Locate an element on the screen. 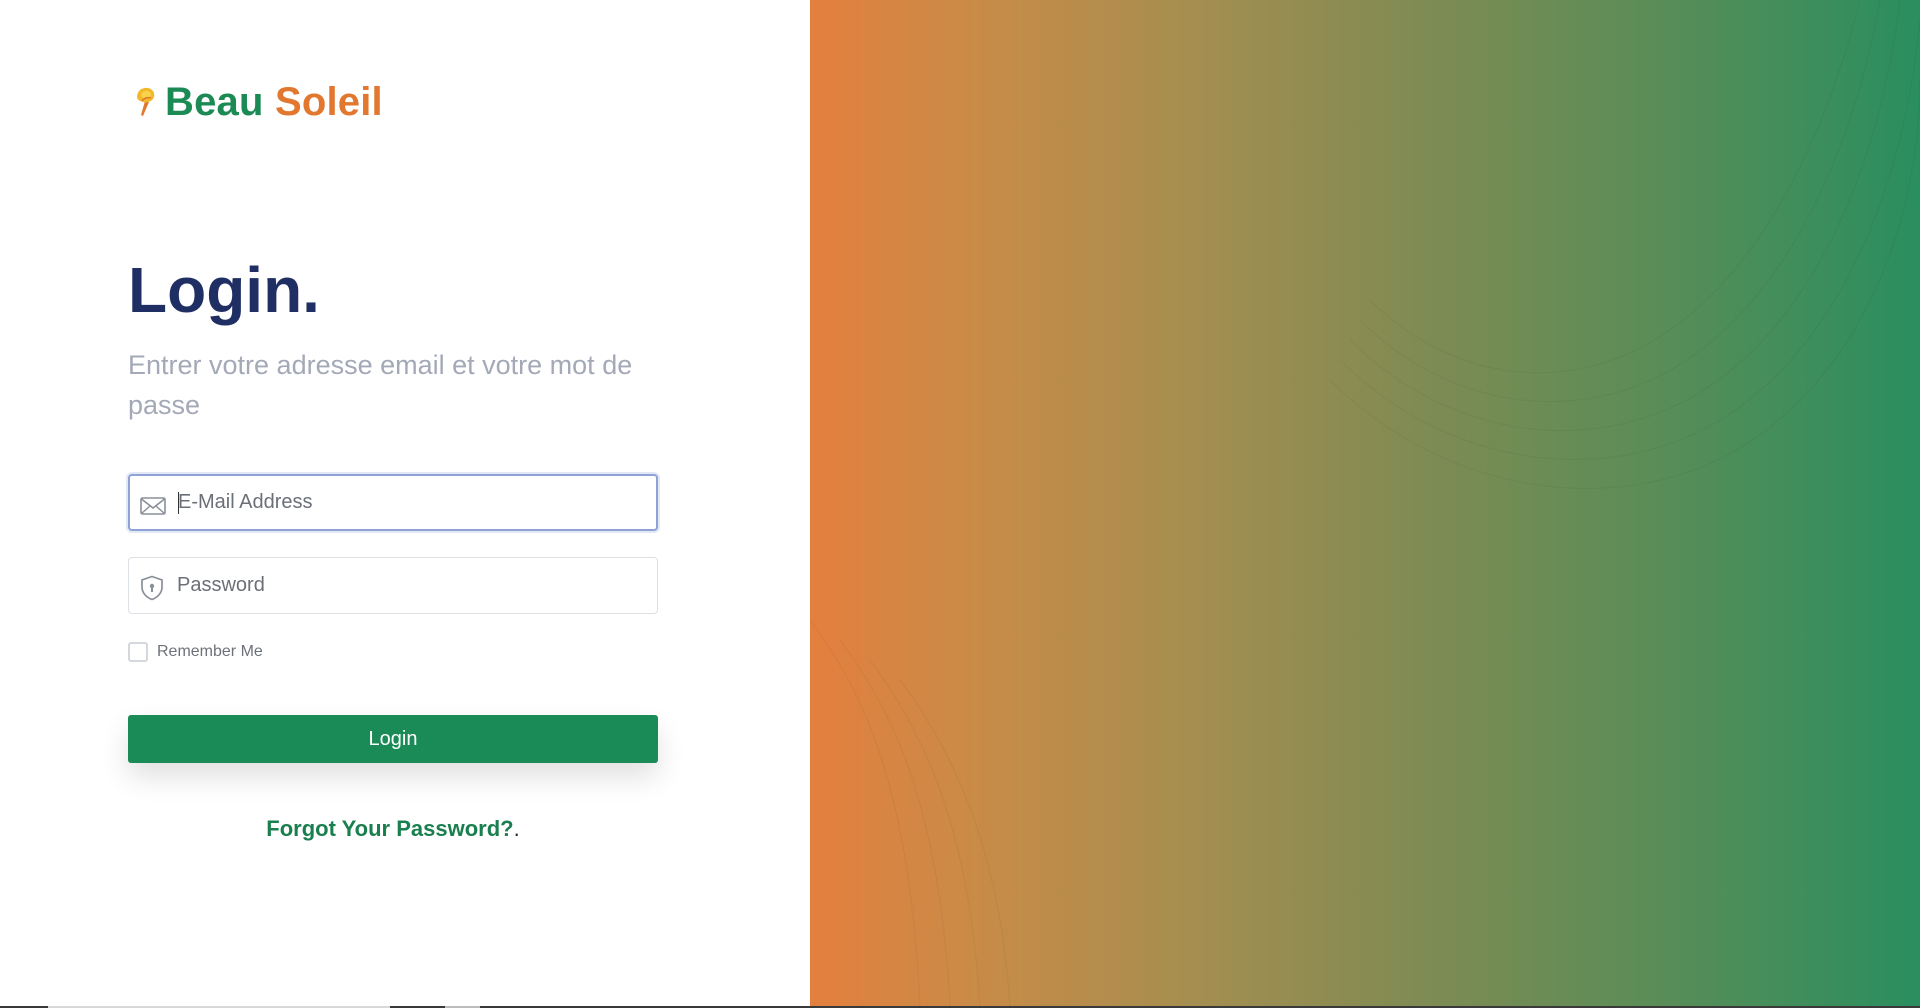  forgot-password-link: Forgot Your Password? is located at coordinates (389, 828).